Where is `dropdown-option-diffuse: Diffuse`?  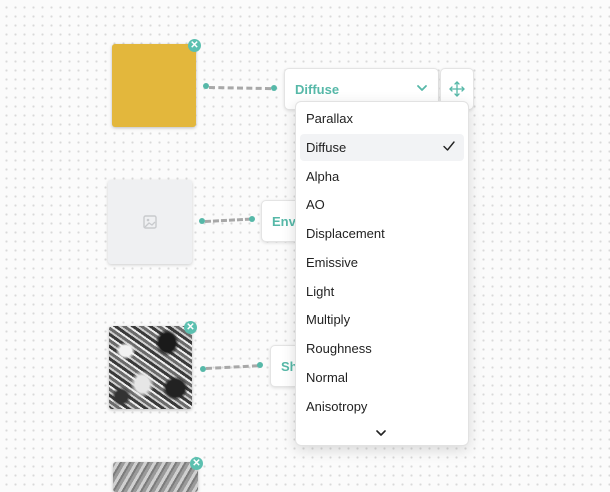
dropdown-option-diffuse: Diffuse is located at coordinates (382, 147).